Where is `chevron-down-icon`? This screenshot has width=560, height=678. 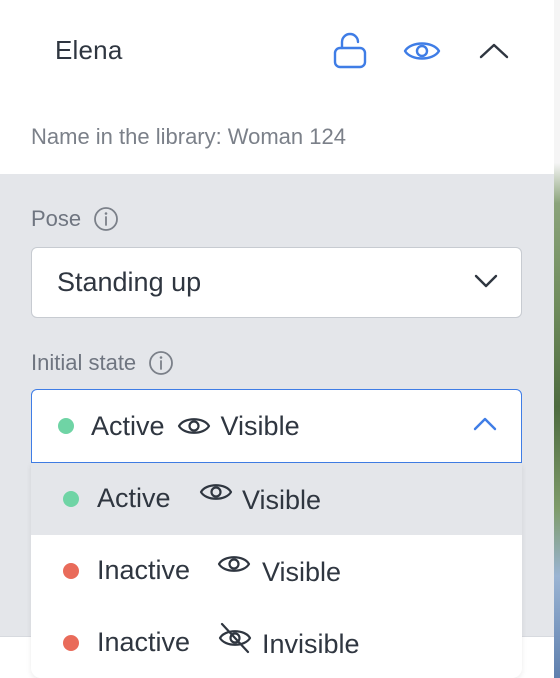
chevron-down-icon is located at coordinates (486, 283).